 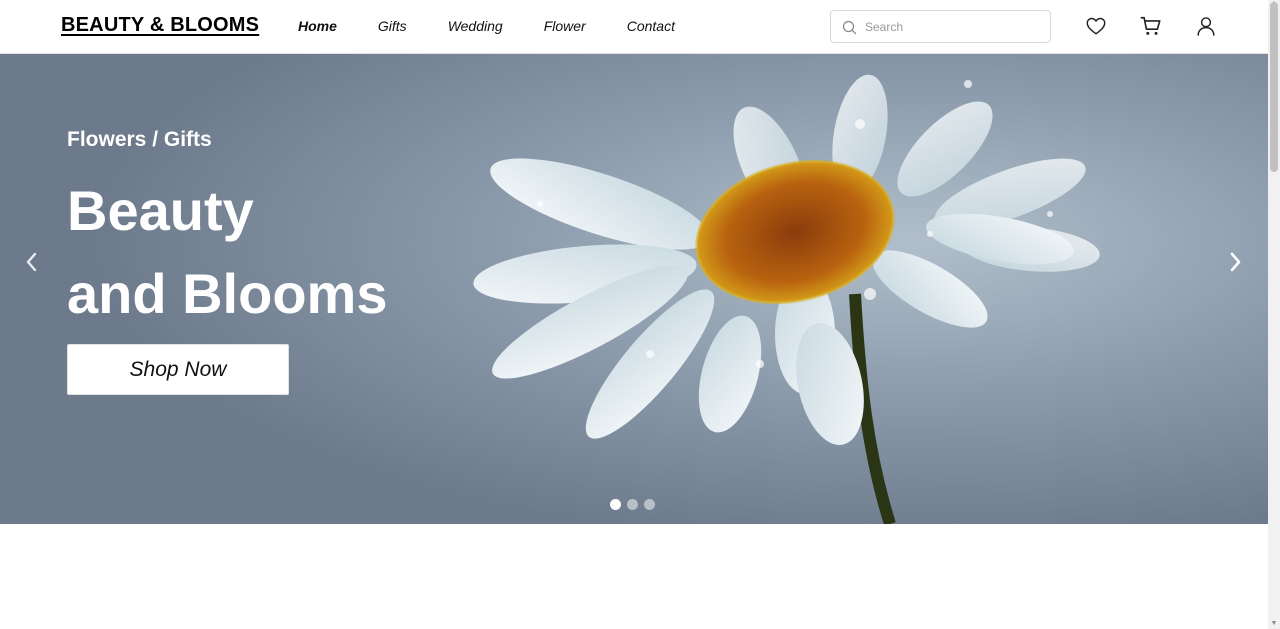 What do you see at coordinates (227, 293) in the screenshot?
I see `hero-title-line-2: and Blooms` at bounding box center [227, 293].